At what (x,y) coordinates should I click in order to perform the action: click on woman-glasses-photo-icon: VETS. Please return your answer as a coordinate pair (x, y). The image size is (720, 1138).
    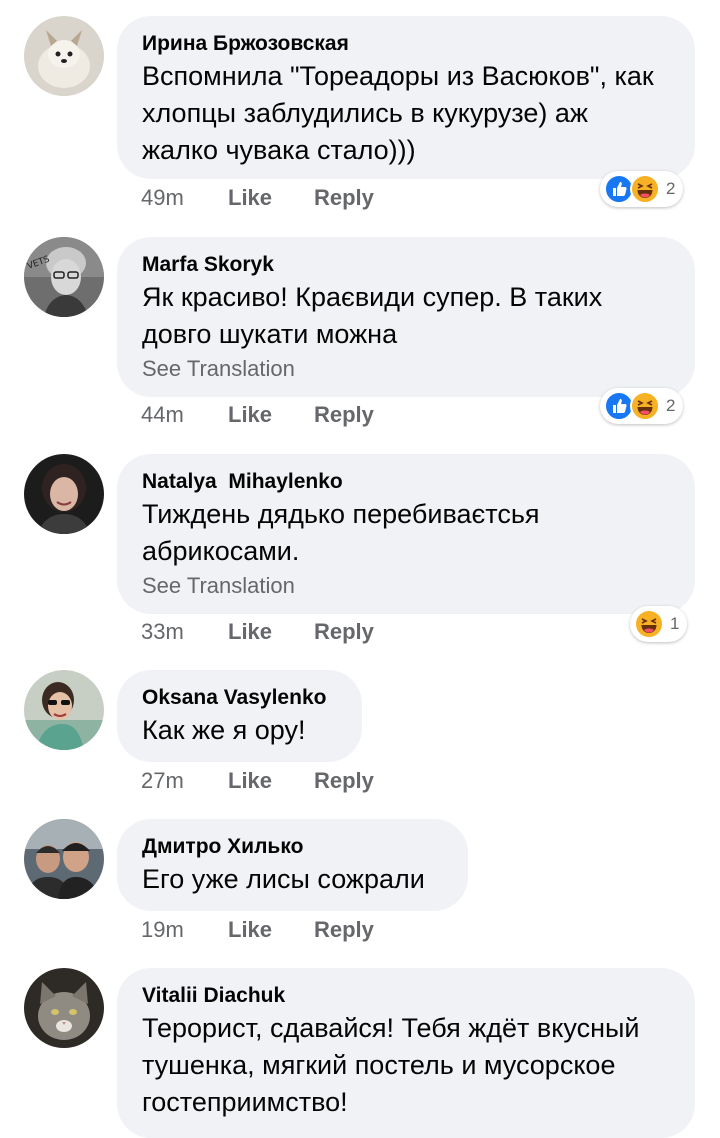
    Looking at the image, I should click on (64, 277).